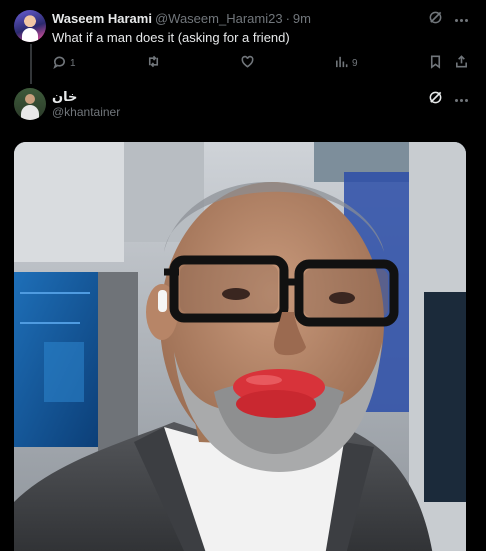 The width and height of the screenshot is (486, 551). What do you see at coordinates (64, 97) in the screenshot?
I see `author-name: خان` at bounding box center [64, 97].